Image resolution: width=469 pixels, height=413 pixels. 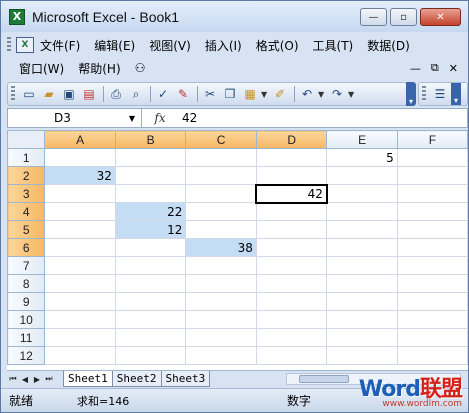 What do you see at coordinates (150, 229) in the screenshot?
I see `cell-selected: 12` at bounding box center [150, 229].